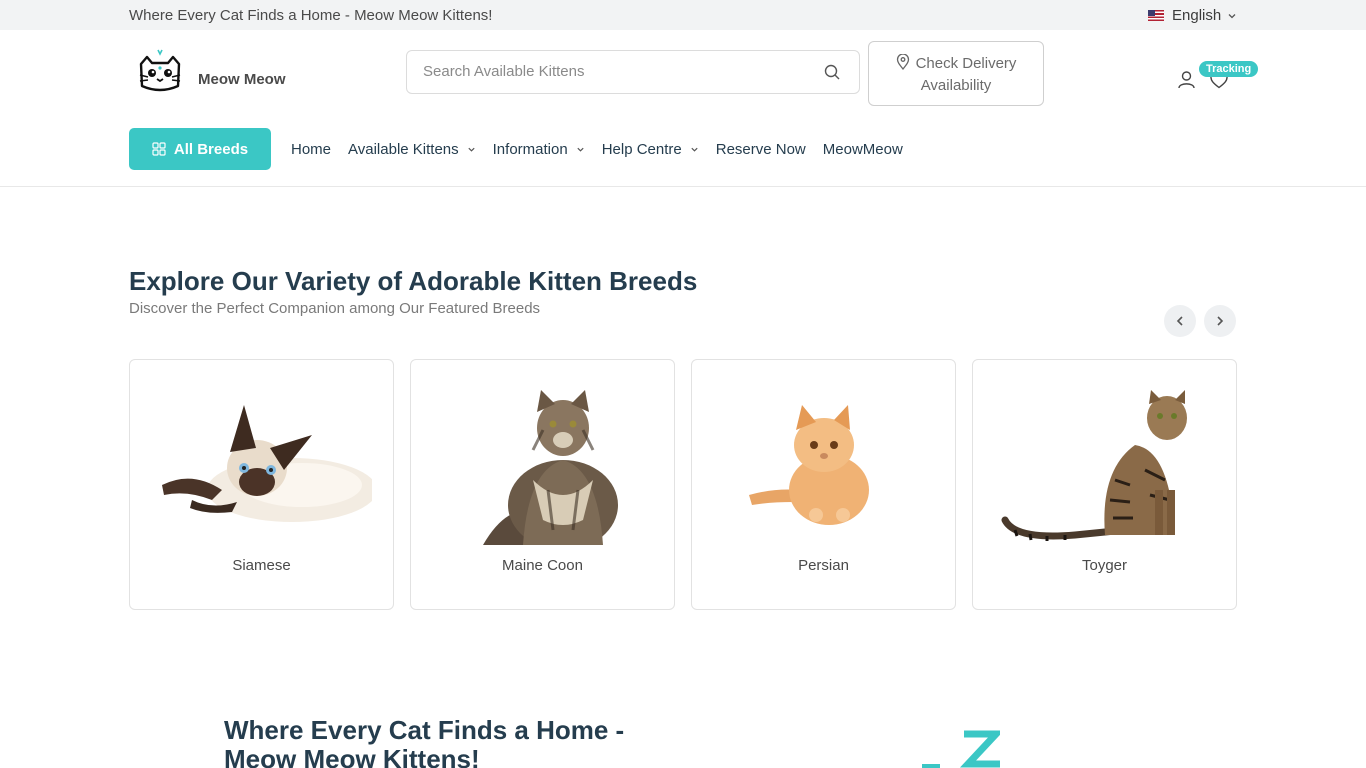 The image size is (1366, 768). I want to click on search-icon, so click(832, 72).